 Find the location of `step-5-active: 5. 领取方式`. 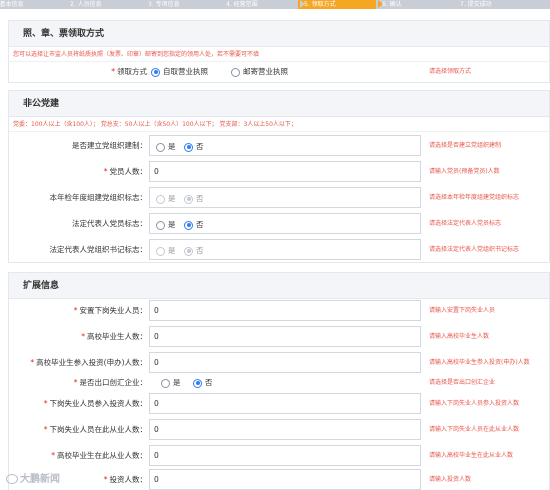

step-5-active: 5. 领取方式 is located at coordinates (340, 4).